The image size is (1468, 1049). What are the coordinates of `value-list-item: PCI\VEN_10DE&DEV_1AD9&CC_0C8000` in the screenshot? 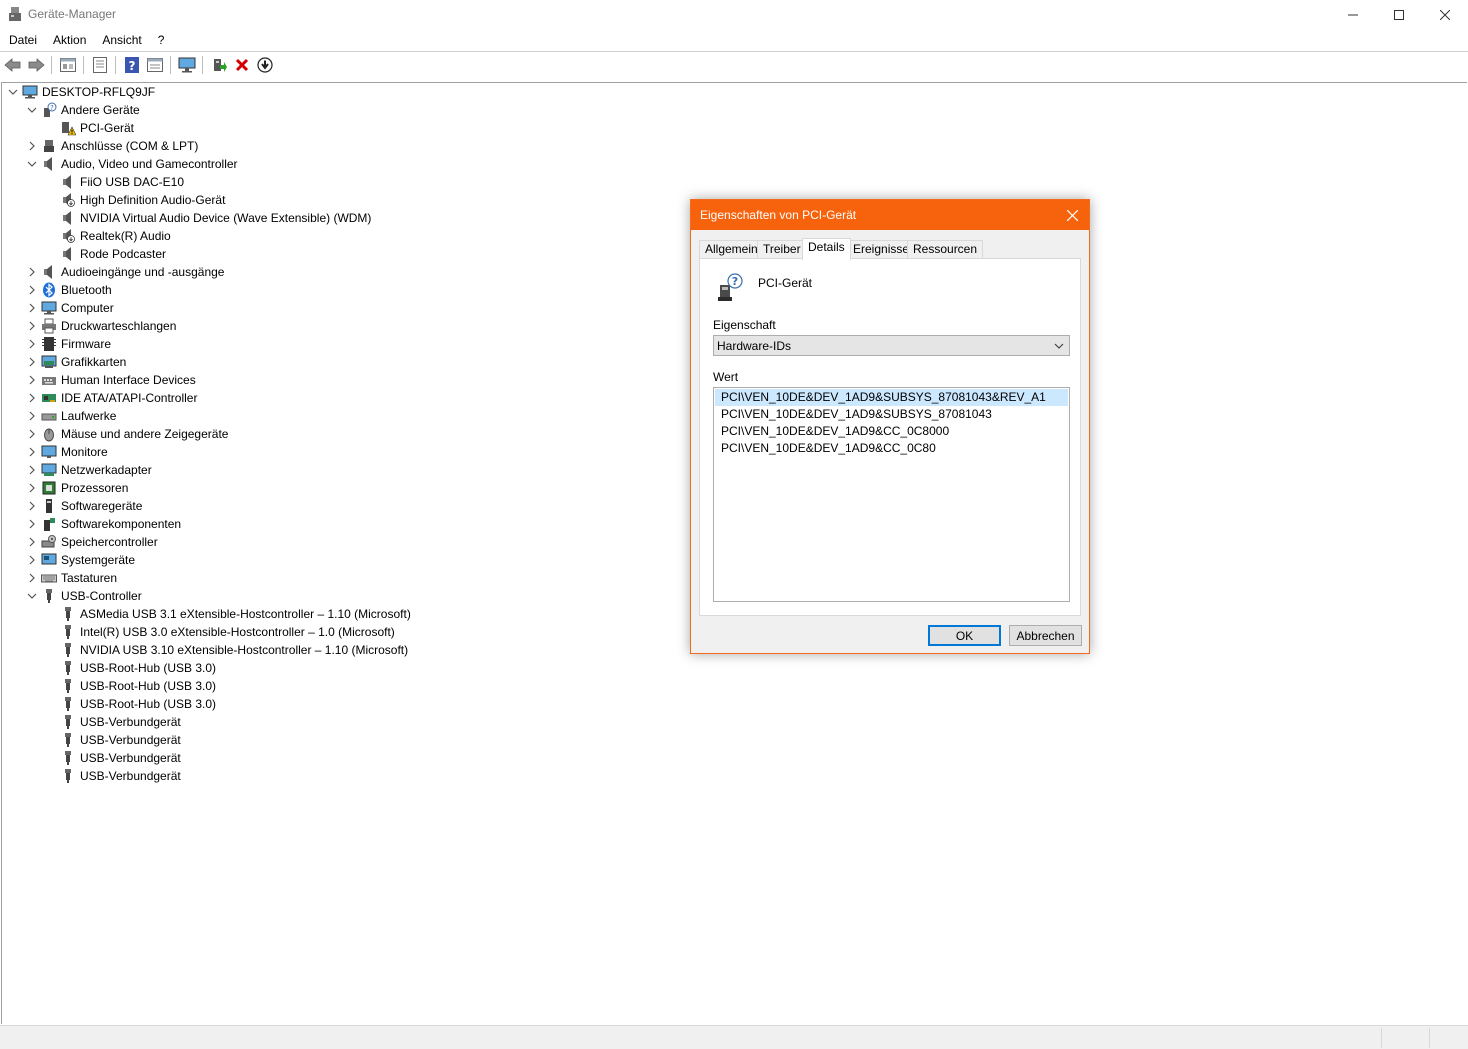 It's located at (891, 431).